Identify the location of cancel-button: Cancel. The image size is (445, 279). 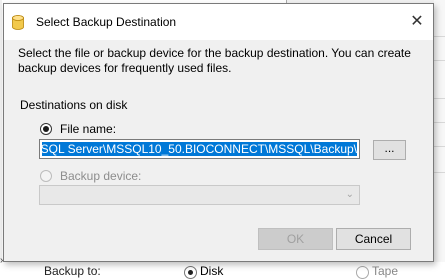
(373, 239).